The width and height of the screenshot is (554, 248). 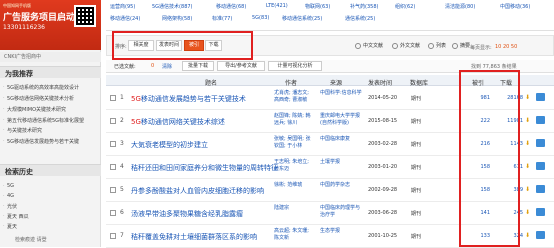 What do you see at coordinates (231, 6) in the screenshot?
I see `tag-link: 移动通信(68)` at bounding box center [231, 6].